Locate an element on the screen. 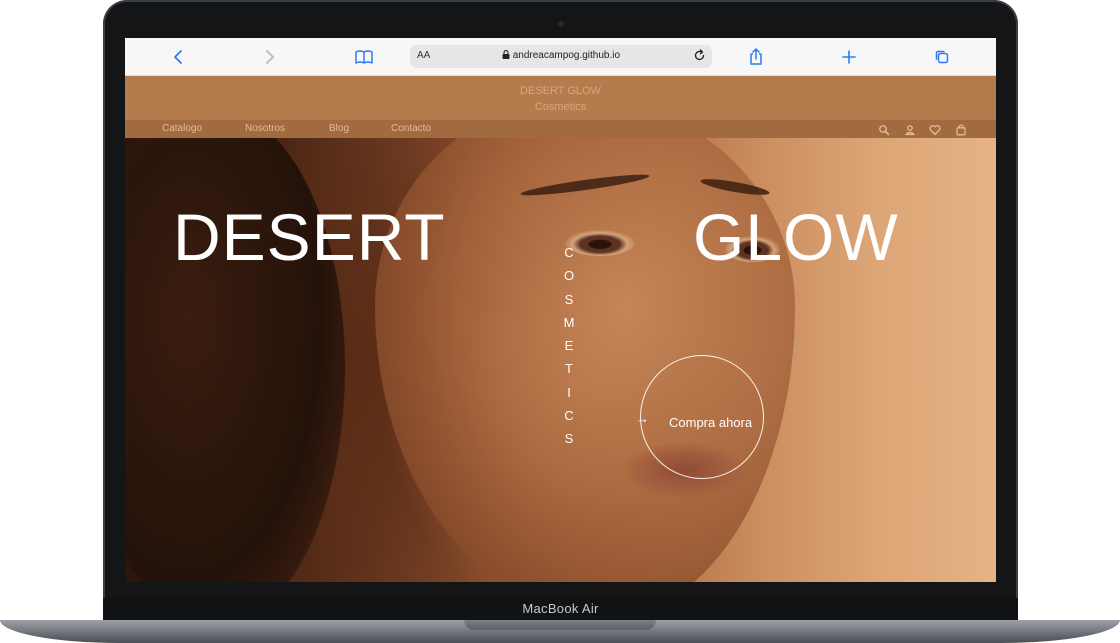 This screenshot has height=643, width=1120. bag-icon is located at coordinates (961, 129).